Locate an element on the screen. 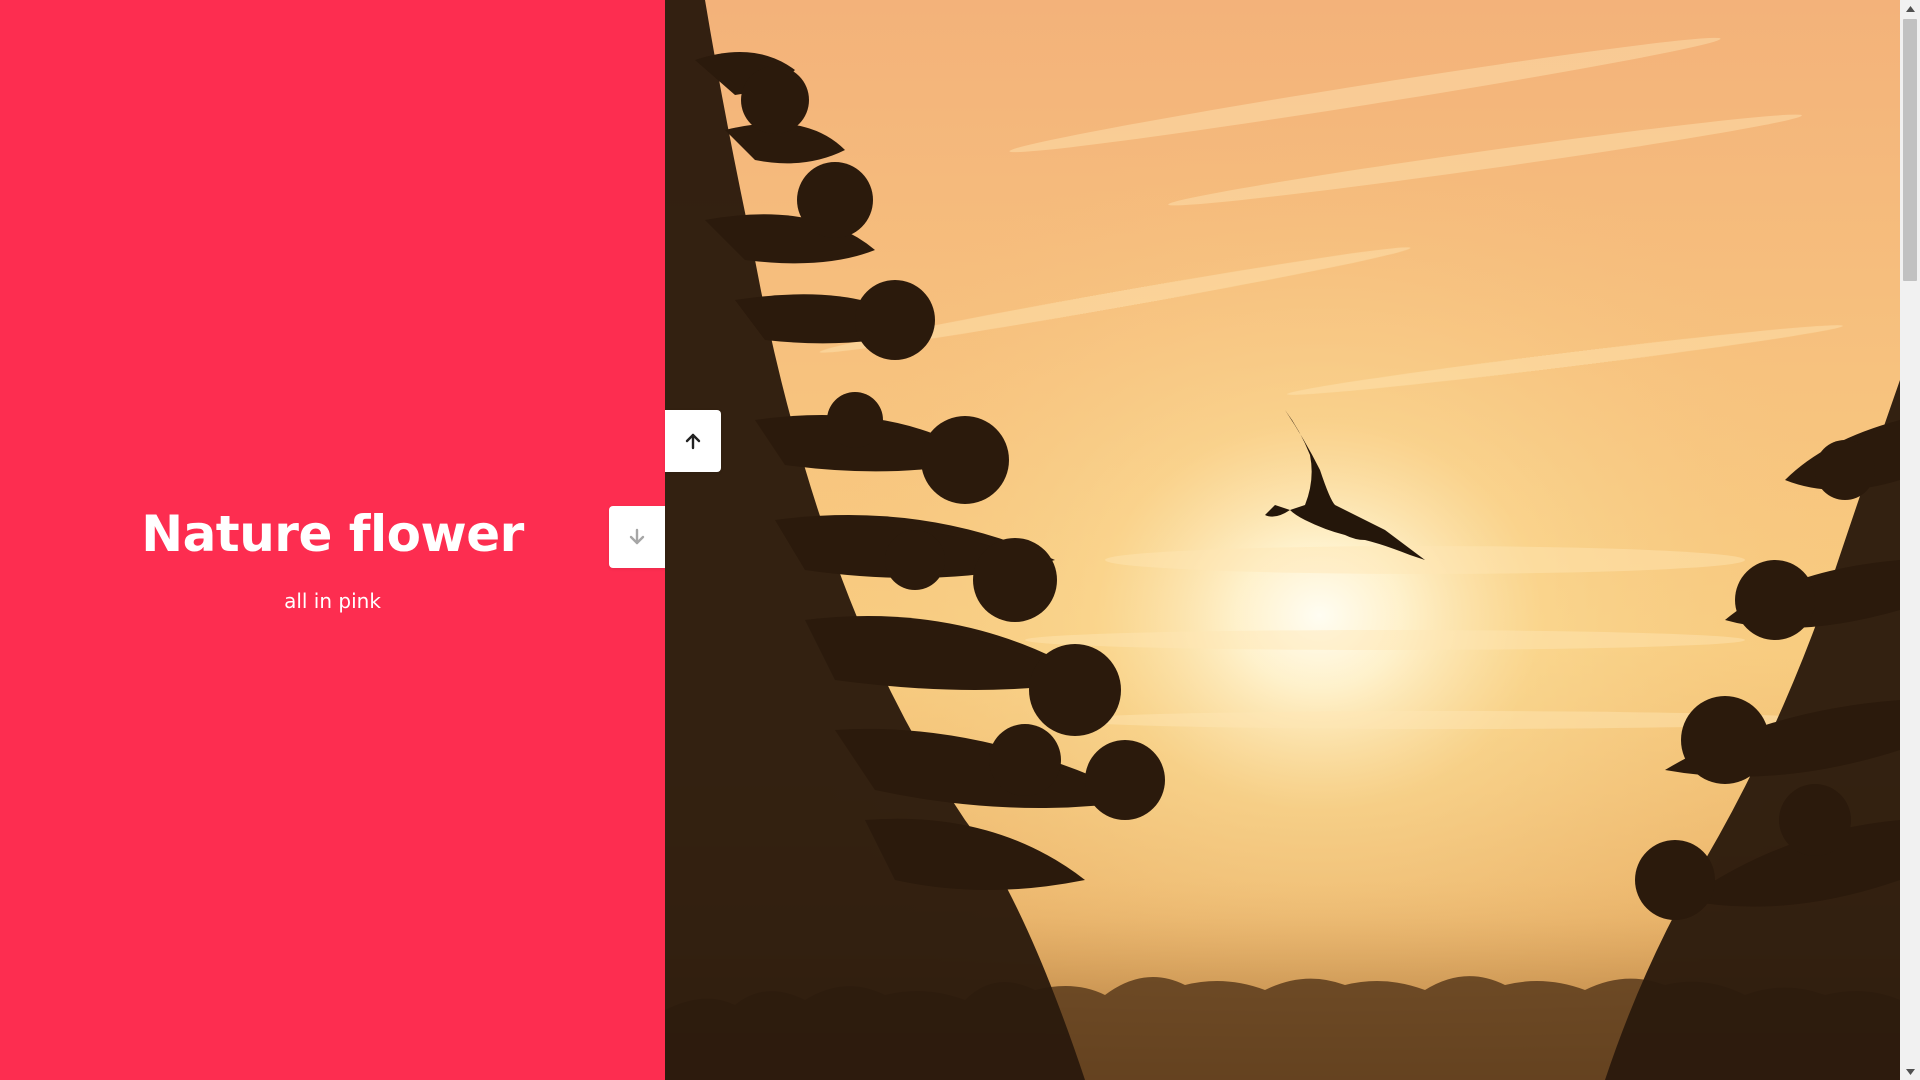 The image size is (1920, 1080). caret-up-icon is located at coordinates (1910, 8).